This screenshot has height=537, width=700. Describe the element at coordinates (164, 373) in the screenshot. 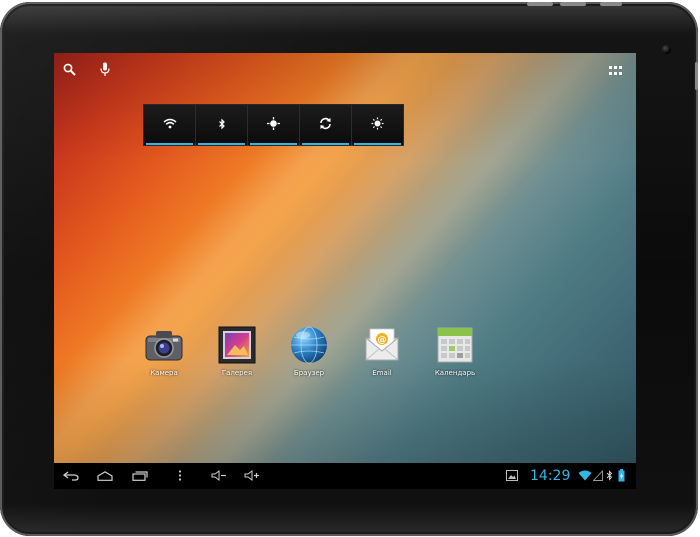

I see `app-camera-label: Камера` at that location.